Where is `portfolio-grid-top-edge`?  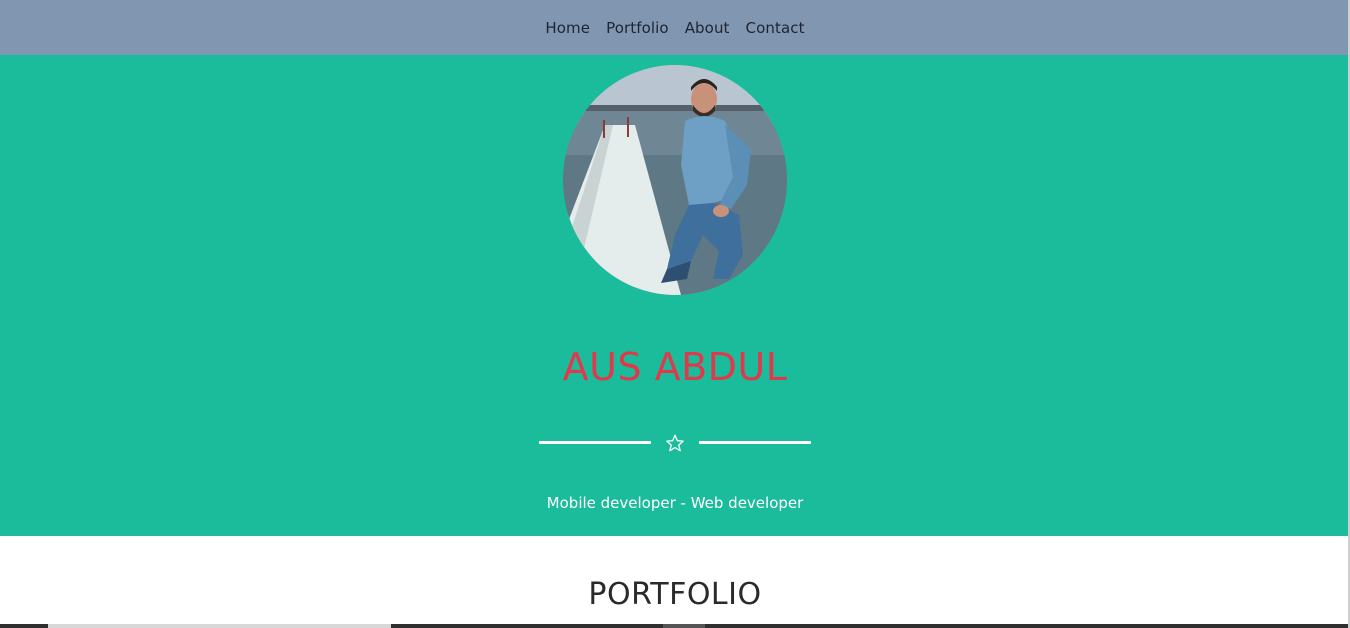 portfolio-grid-top-edge is located at coordinates (675, 626).